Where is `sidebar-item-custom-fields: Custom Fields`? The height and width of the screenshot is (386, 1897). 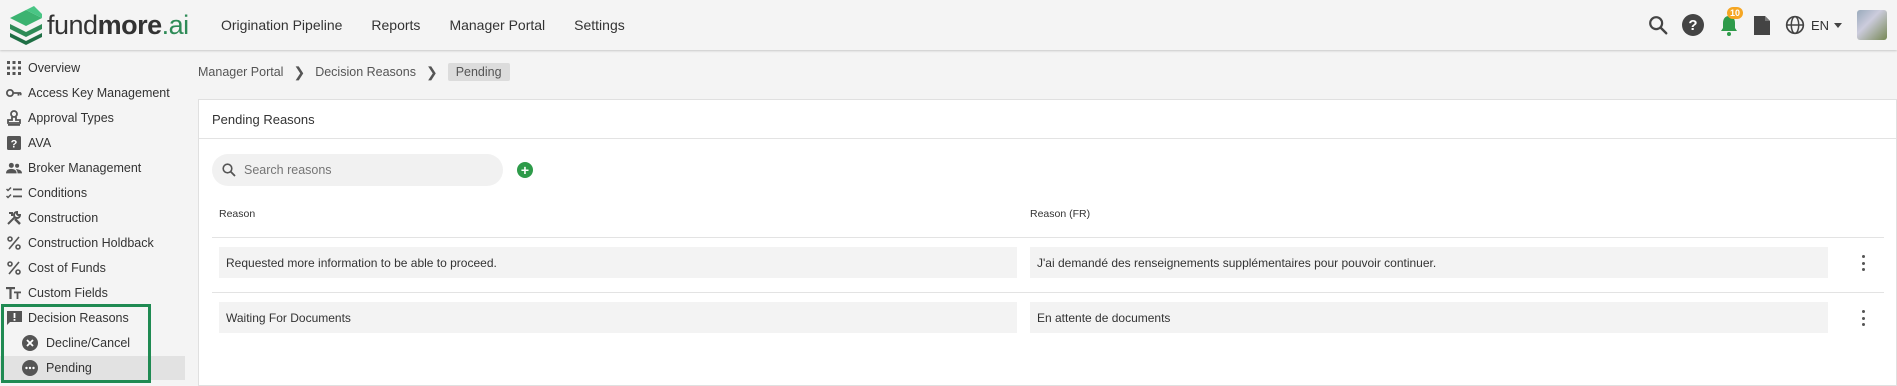 sidebar-item-custom-fields: Custom Fields is located at coordinates (92, 293).